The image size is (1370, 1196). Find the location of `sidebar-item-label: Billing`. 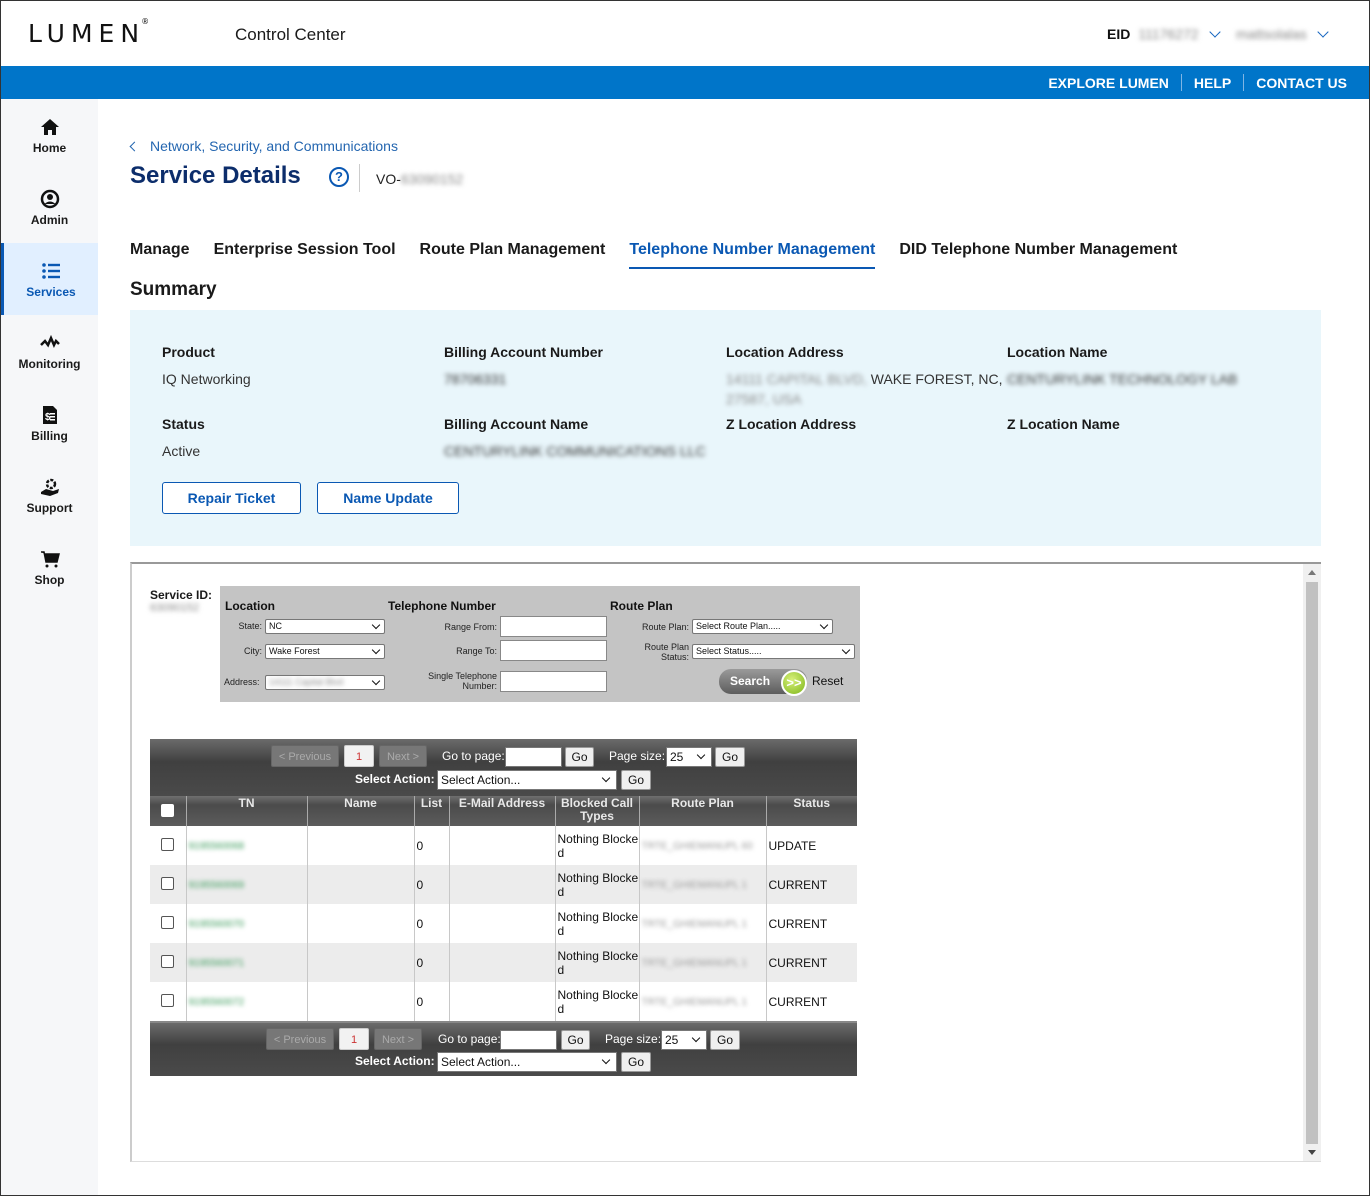

sidebar-item-label: Billing is located at coordinates (49, 436).